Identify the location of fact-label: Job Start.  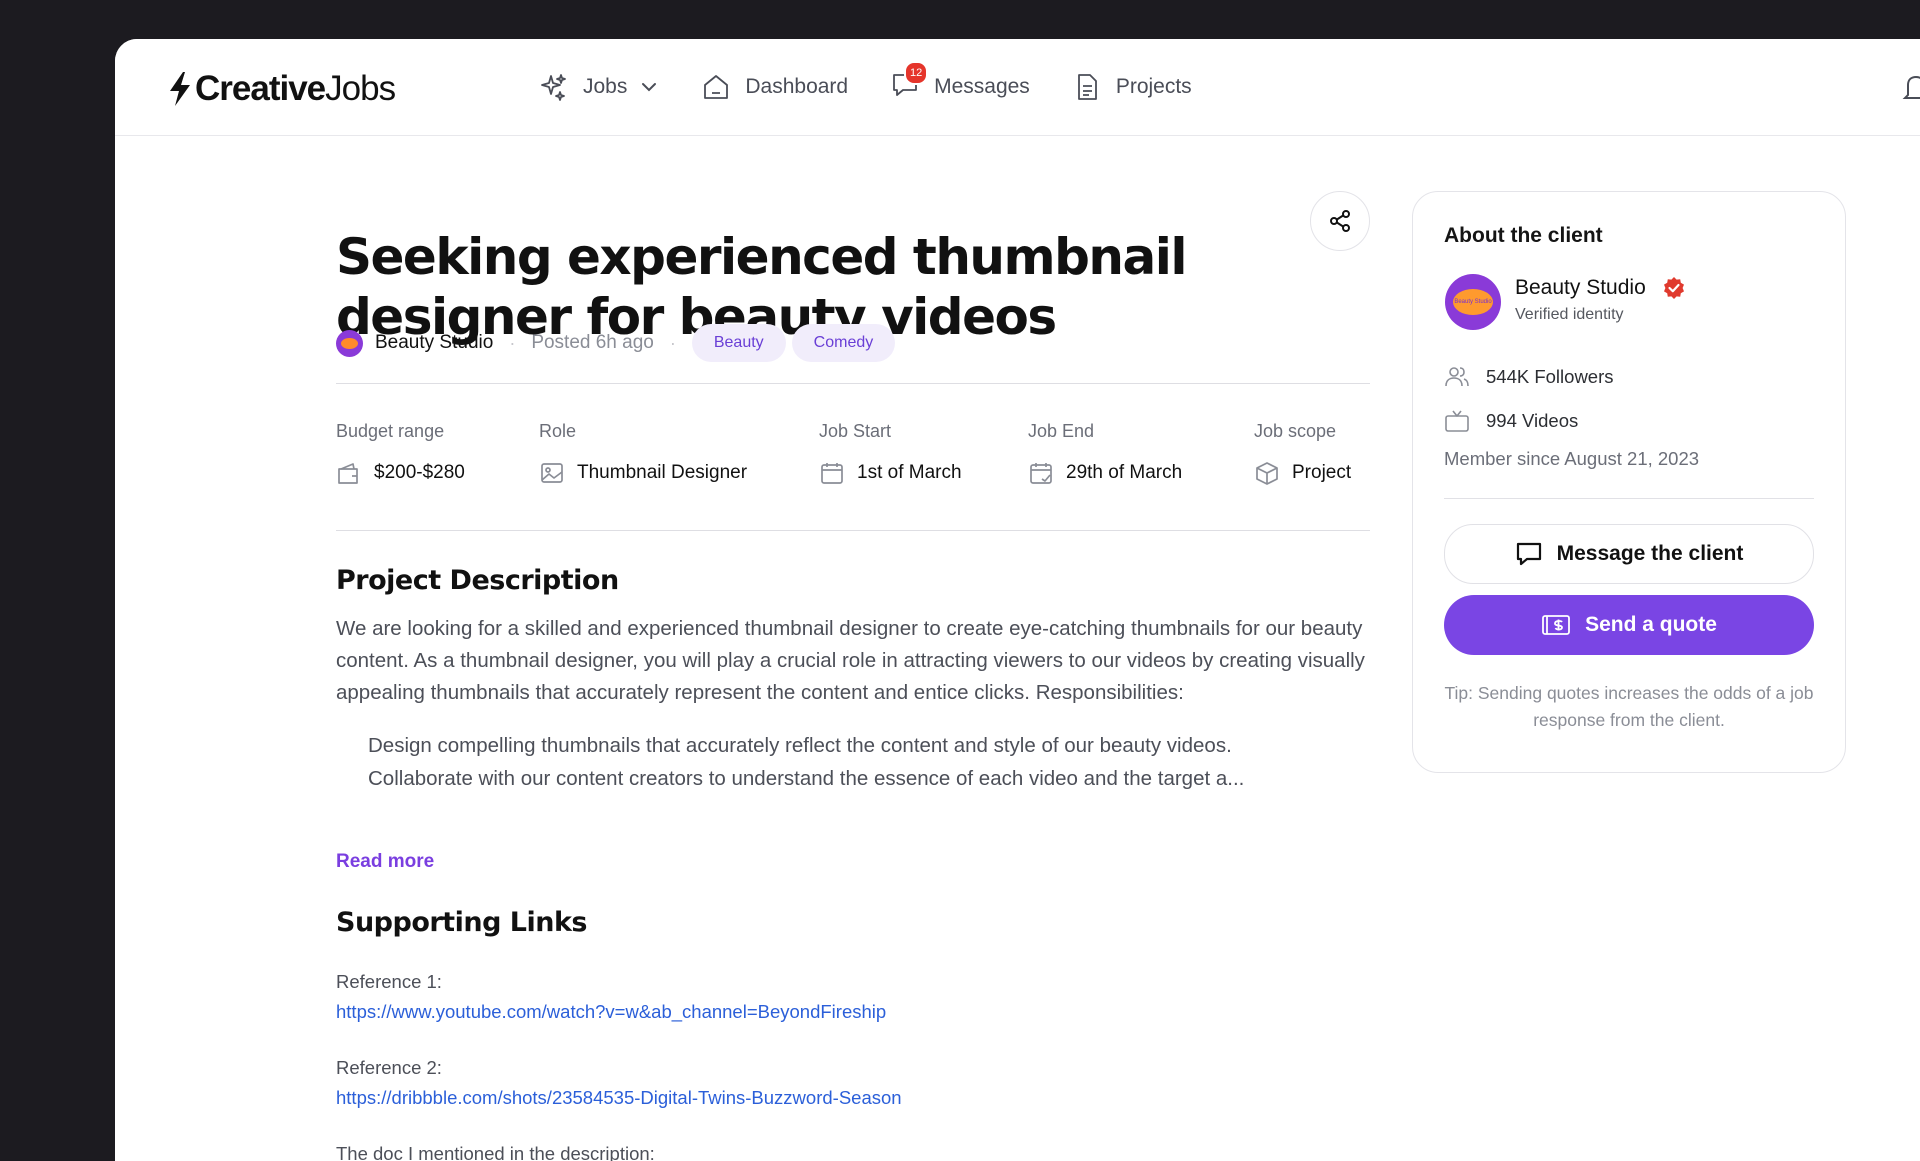
(855, 431).